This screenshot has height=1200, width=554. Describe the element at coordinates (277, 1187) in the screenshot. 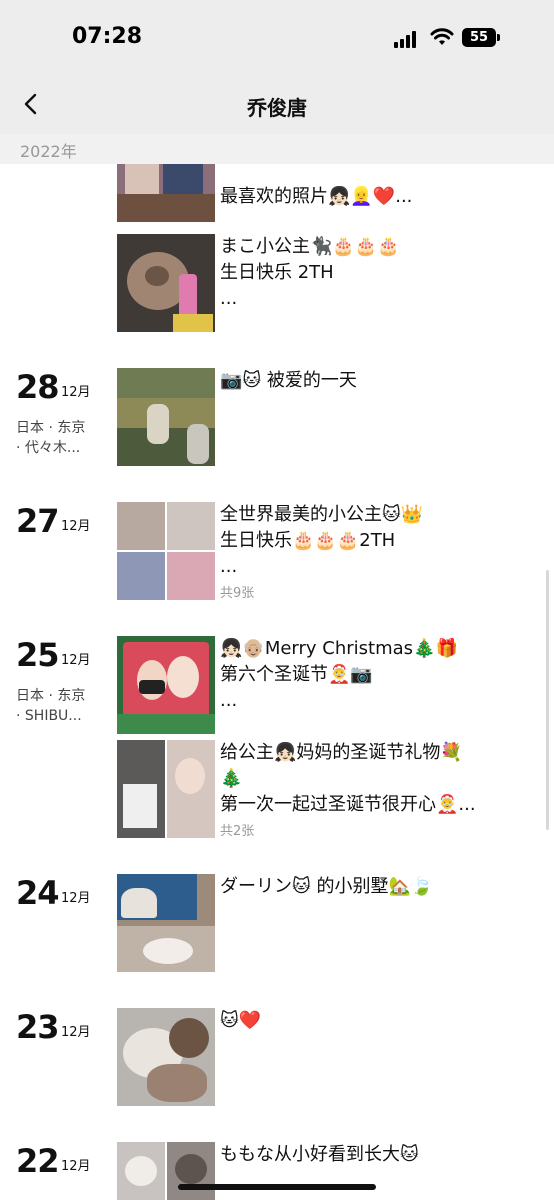

I see `home-indicator` at that location.